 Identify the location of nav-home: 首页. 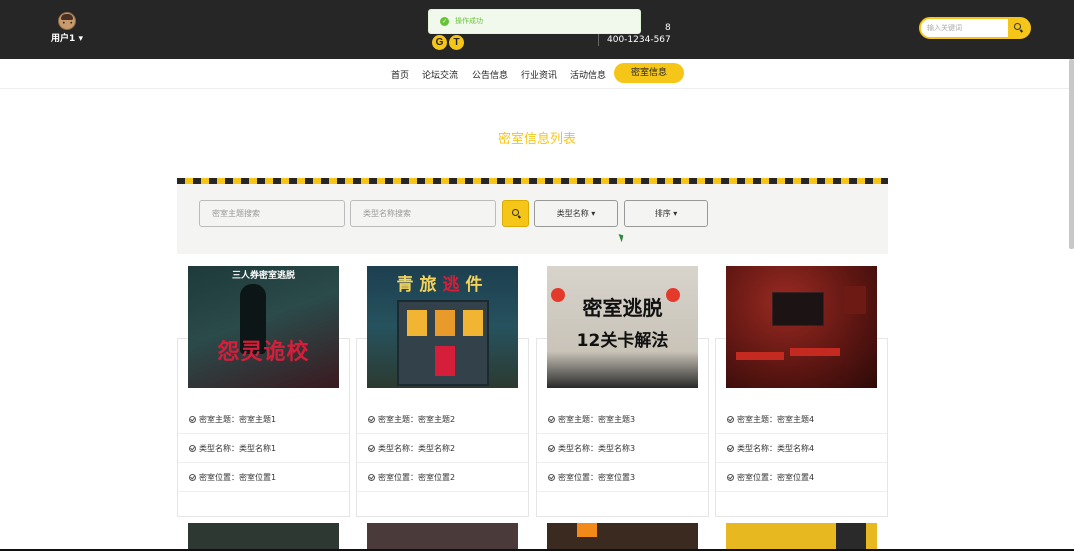
(400, 74).